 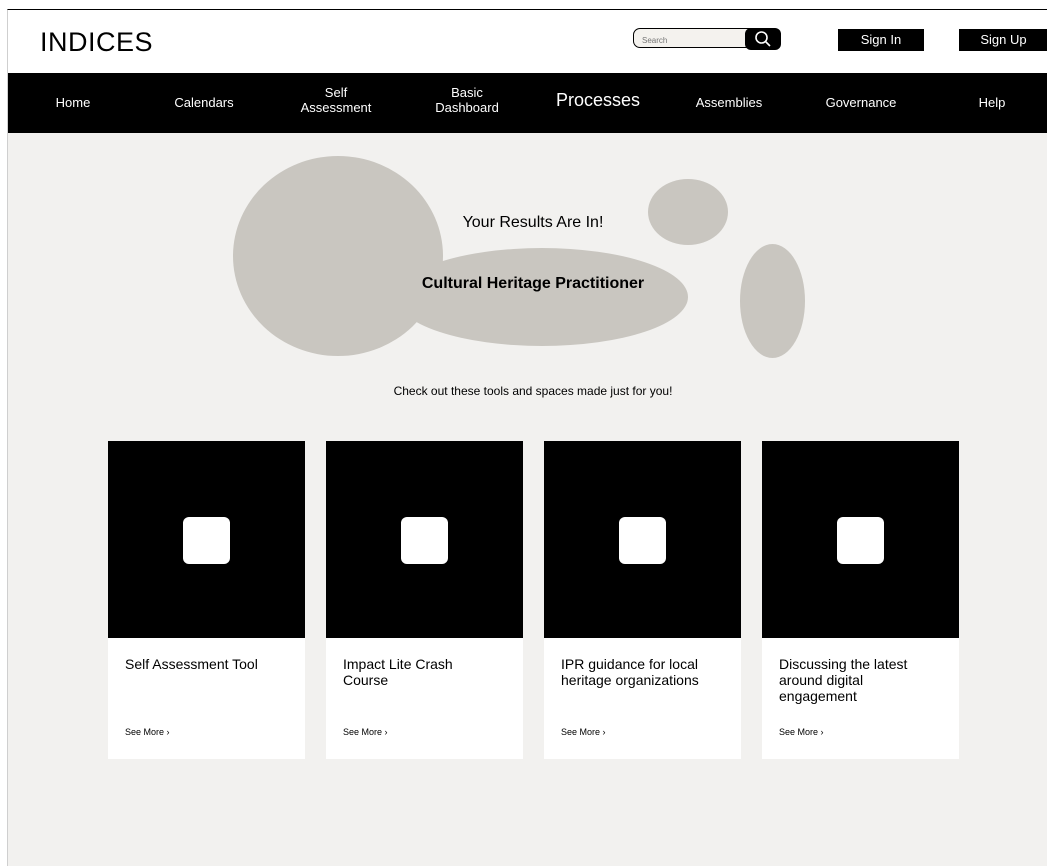 I want to click on card-title: Impact Lite Crash Course, so click(x=398, y=672).